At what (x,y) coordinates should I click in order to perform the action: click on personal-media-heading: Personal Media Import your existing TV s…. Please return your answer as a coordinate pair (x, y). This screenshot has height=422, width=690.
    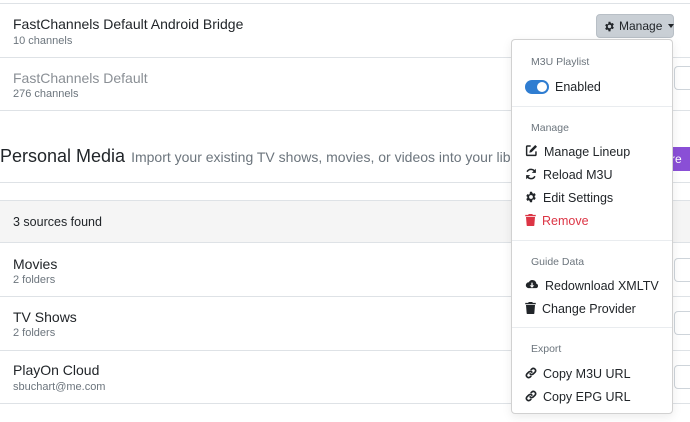
    Looking at the image, I should click on (261, 159).